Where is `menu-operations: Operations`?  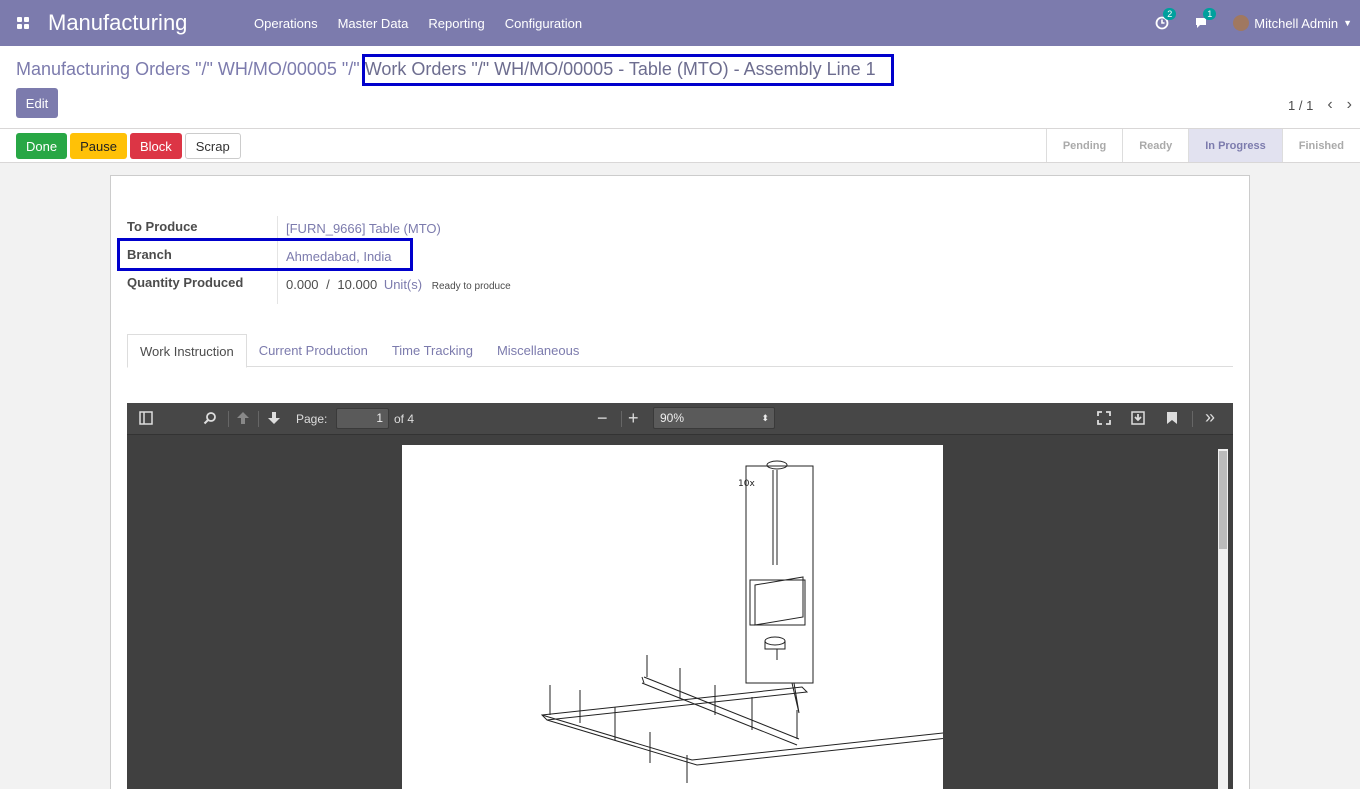
menu-operations: Operations is located at coordinates (286, 23).